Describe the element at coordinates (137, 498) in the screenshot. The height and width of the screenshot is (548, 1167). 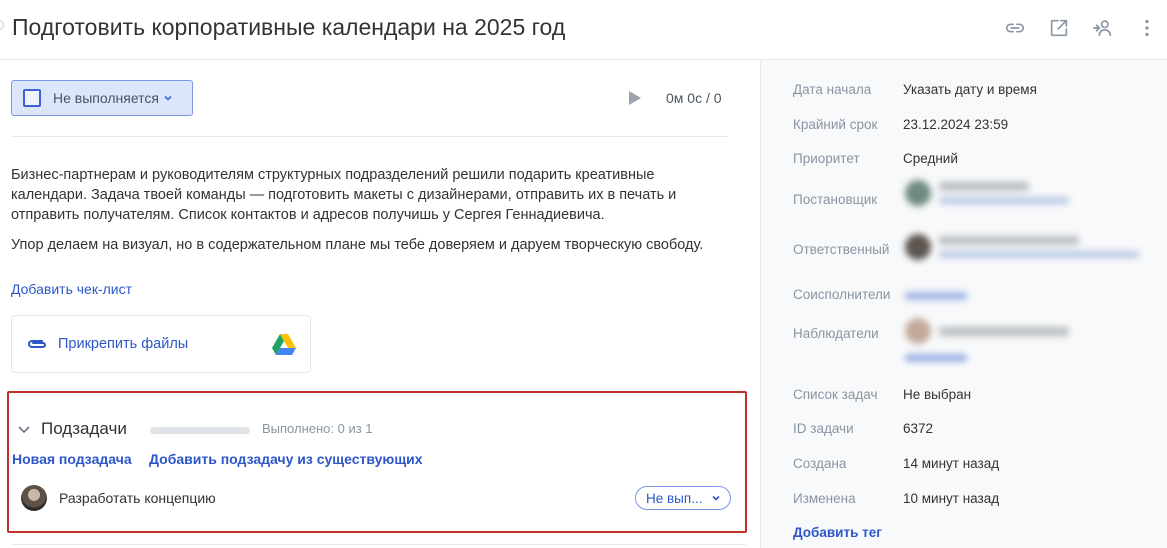
I see `subtask-name: Разработать концепцию` at that location.